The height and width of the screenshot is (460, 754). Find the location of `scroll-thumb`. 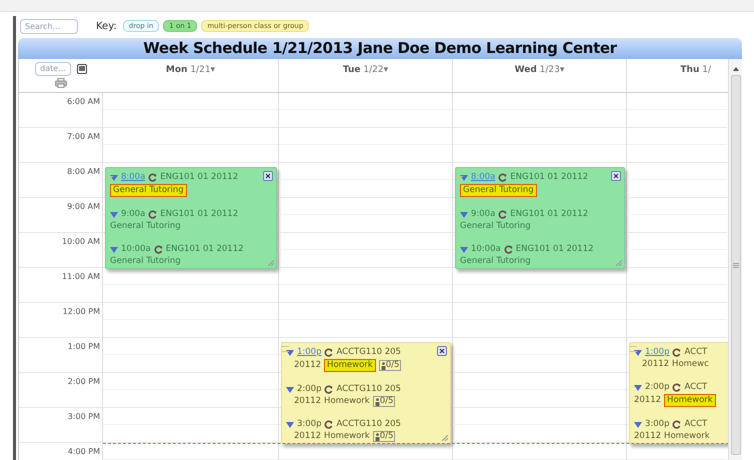

scroll-thumb is located at coordinates (735, 265).